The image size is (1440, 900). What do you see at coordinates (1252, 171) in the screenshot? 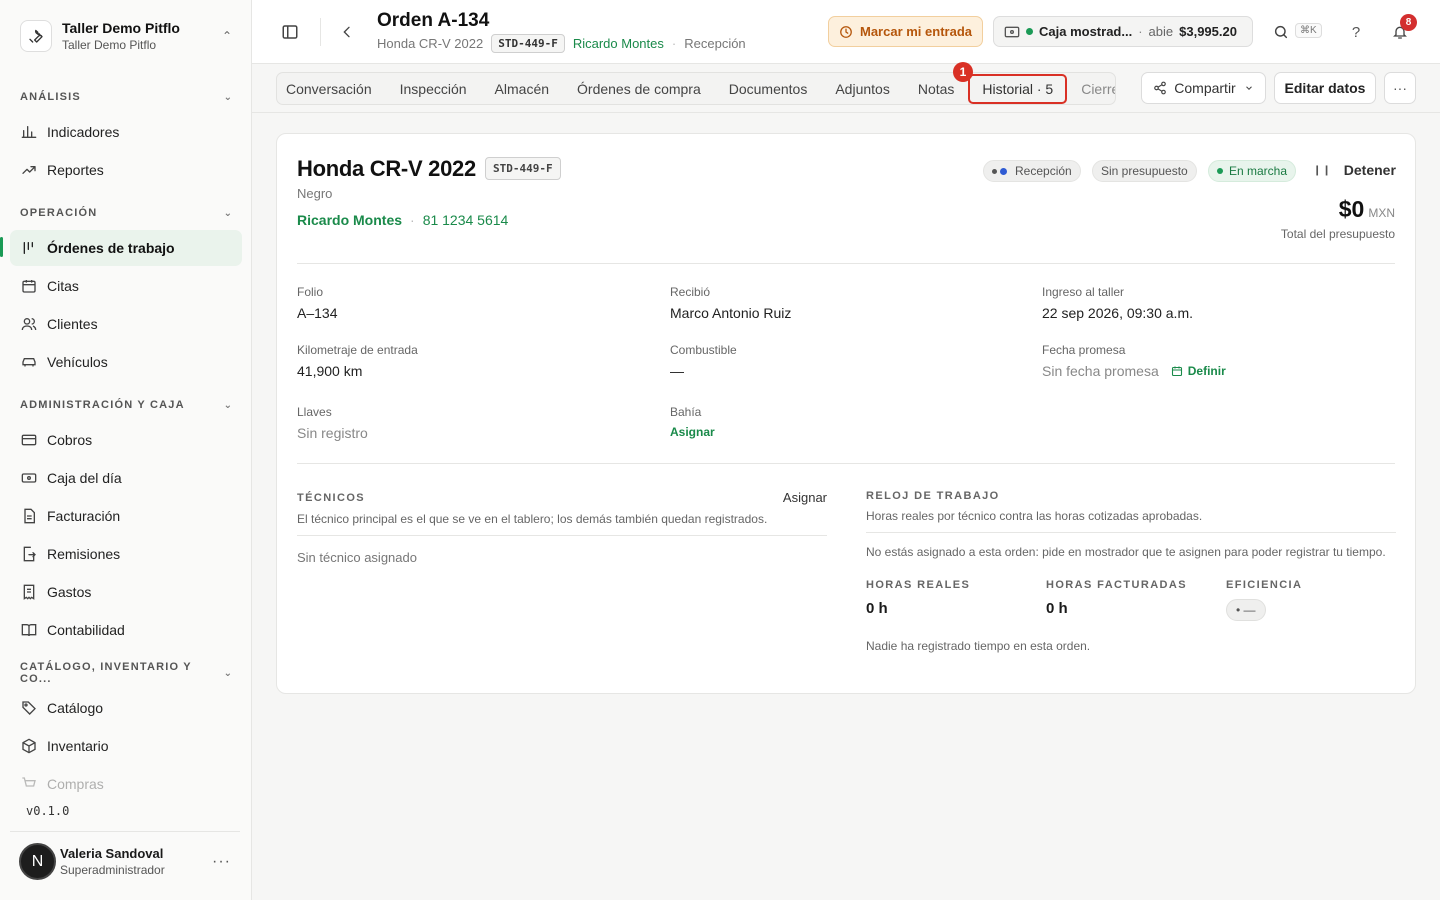
I see `status-chip: En marcha` at bounding box center [1252, 171].